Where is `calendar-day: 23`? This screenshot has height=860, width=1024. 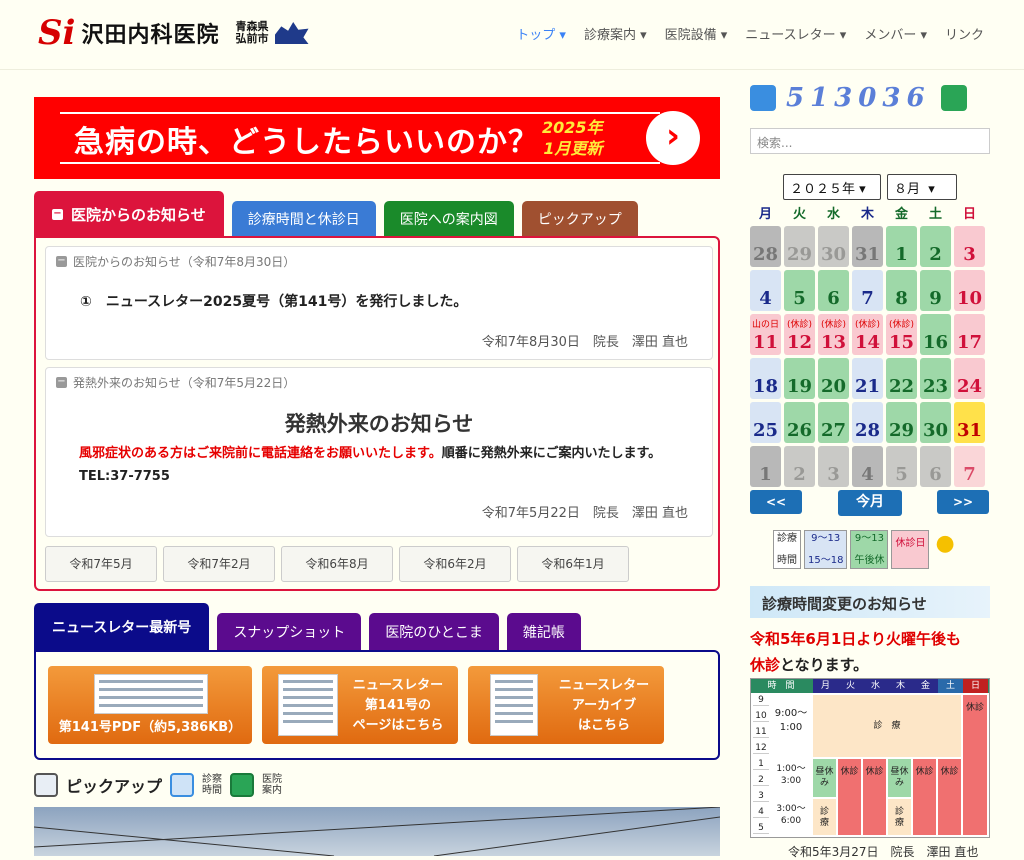 calendar-day: 23 is located at coordinates (935, 378).